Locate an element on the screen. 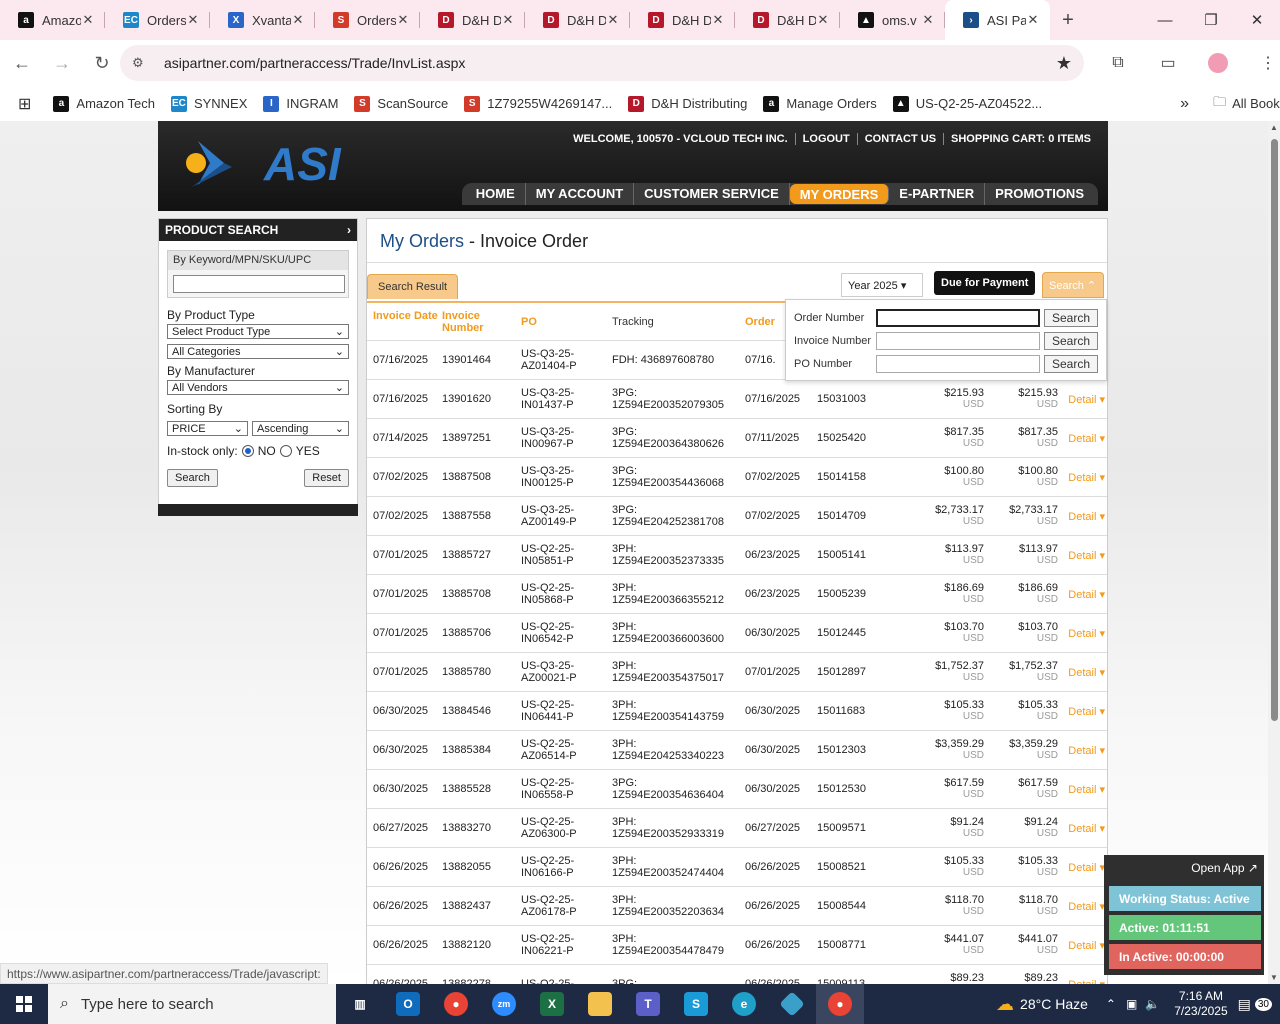 The width and height of the screenshot is (1280, 1024). reload-button: ↻ is located at coordinates (102, 63).